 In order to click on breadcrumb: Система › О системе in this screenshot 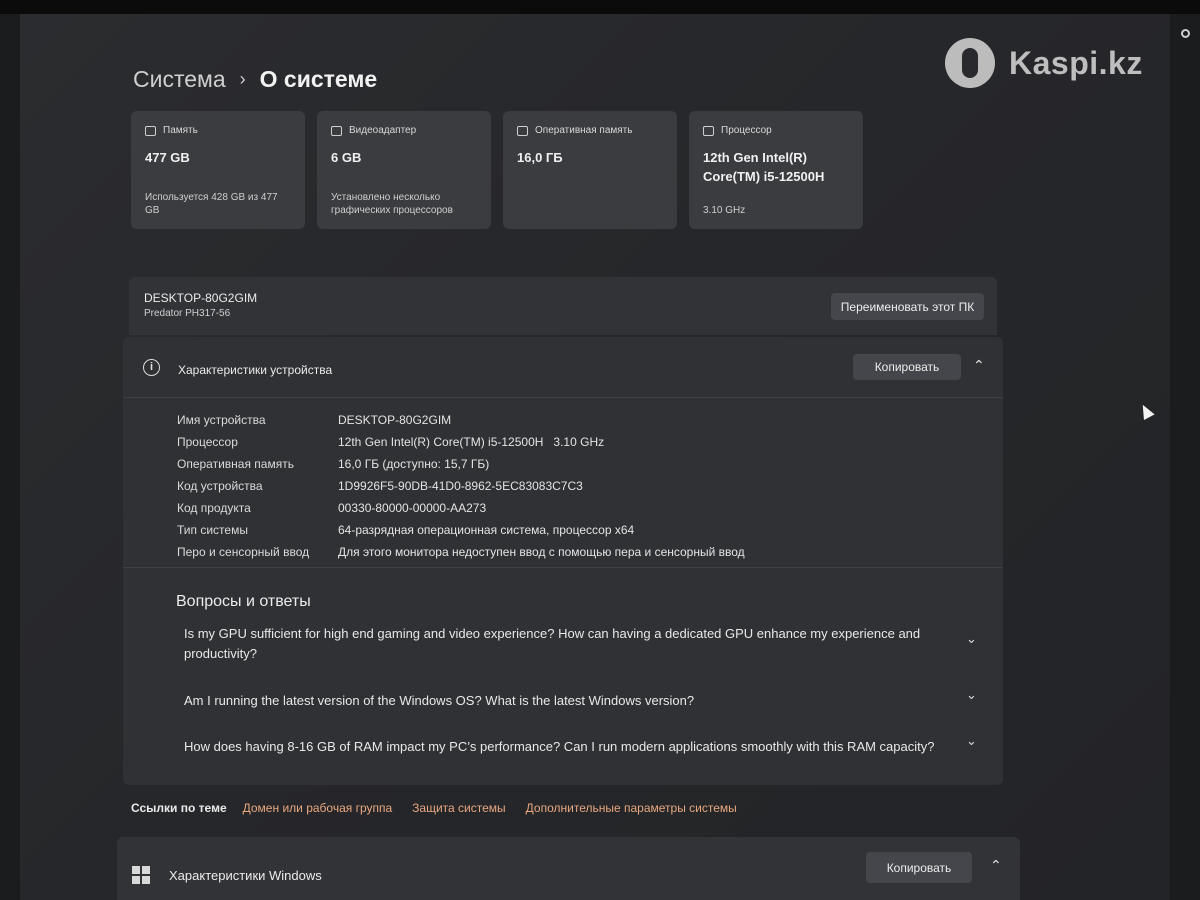, I will do `click(255, 79)`.